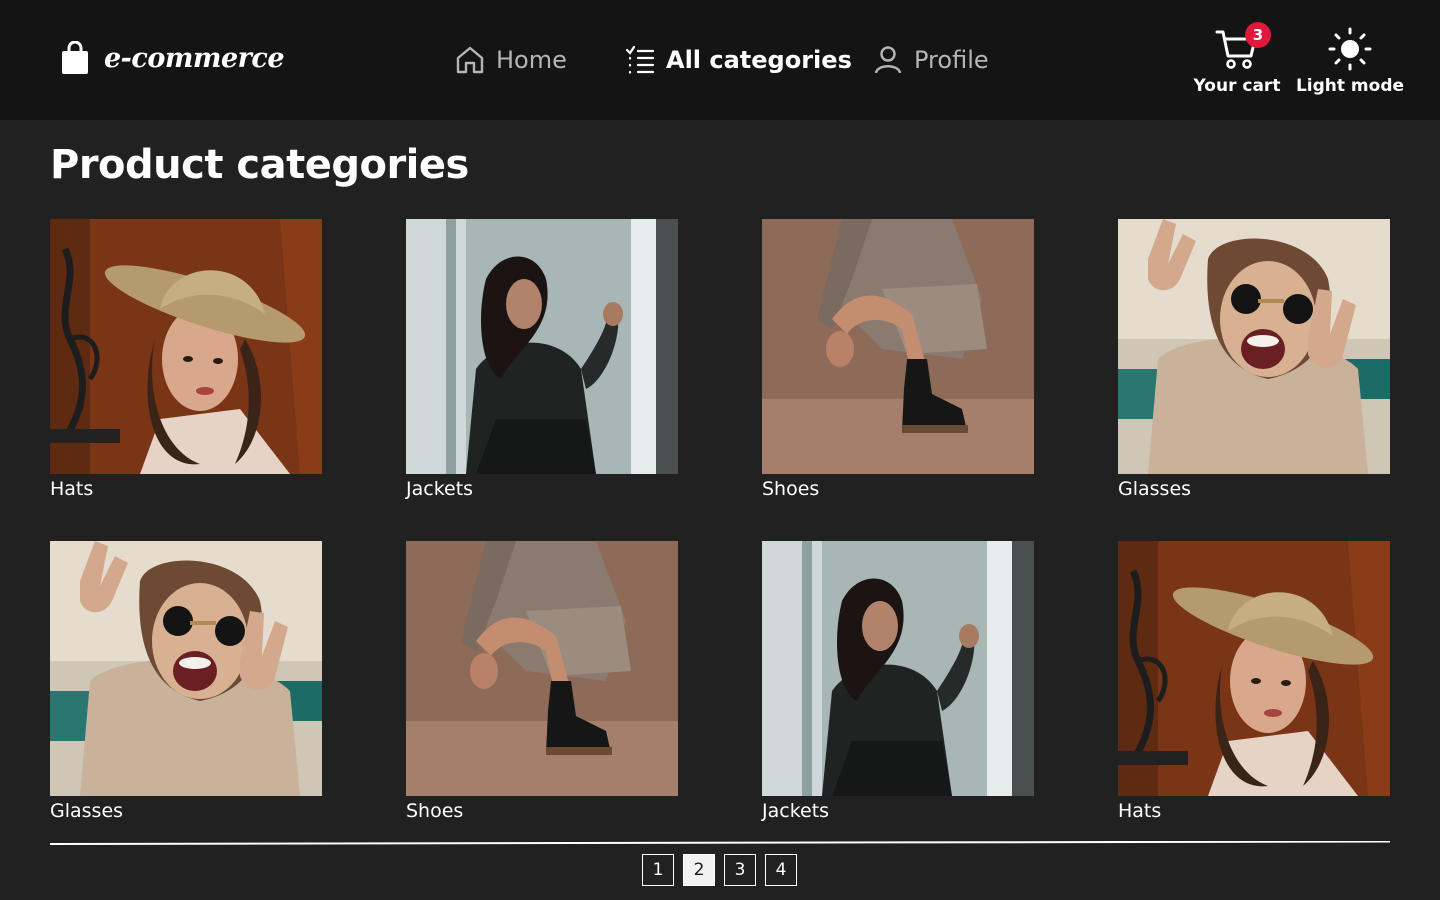 Image resolution: width=1440 pixels, height=900 pixels. What do you see at coordinates (759, 60) in the screenshot?
I see `nav-all-categories-label: All categories` at bounding box center [759, 60].